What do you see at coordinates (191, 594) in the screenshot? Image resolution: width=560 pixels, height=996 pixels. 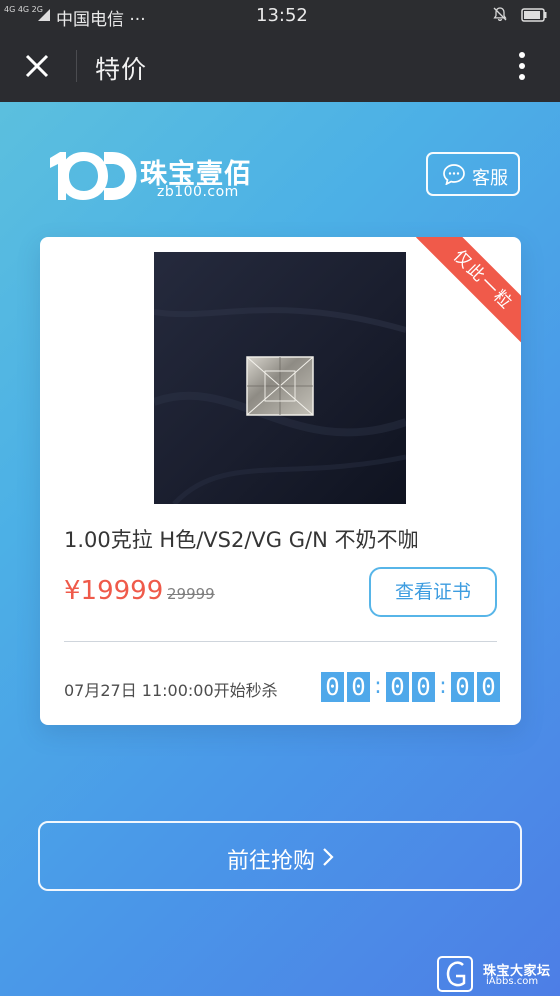 I see `original-price: 29999` at bounding box center [191, 594].